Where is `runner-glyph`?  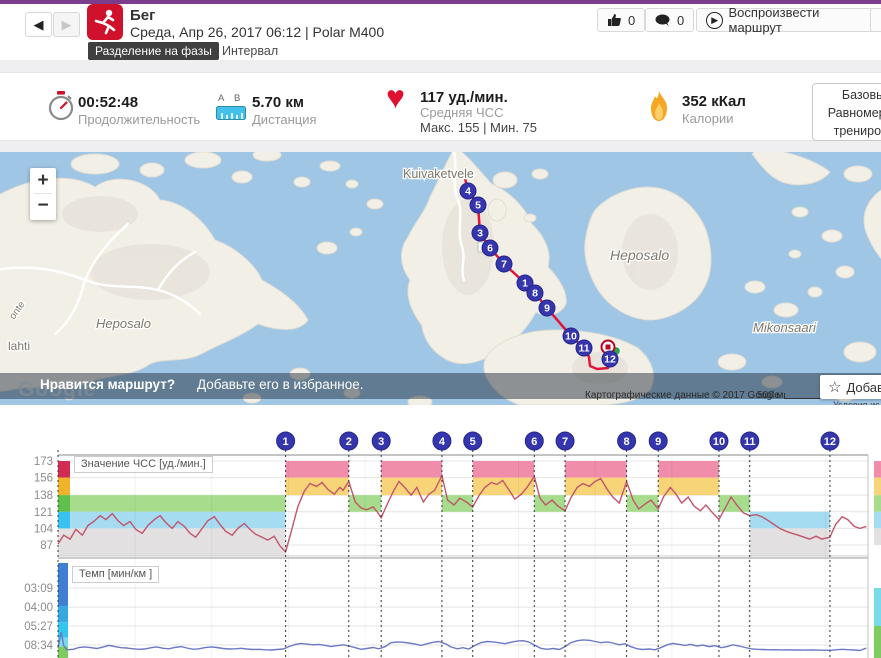 runner-glyph is located at coordinates (105, 22).